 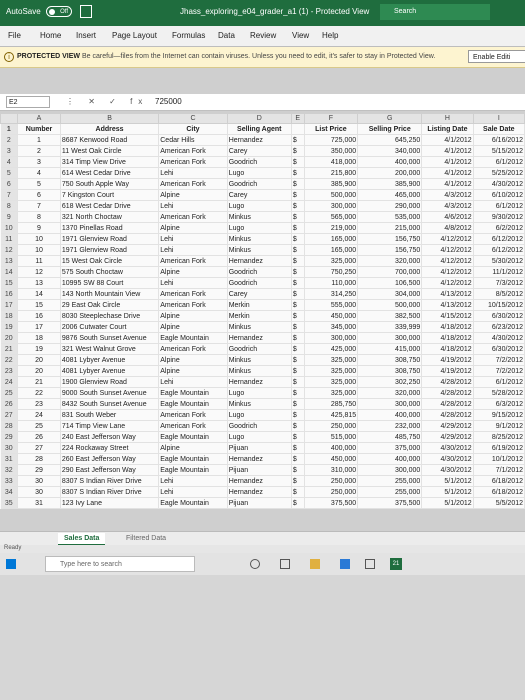 What do you see at coordinates (499, 140) in the screenshot?
I see `cell-sale-date: 6/16/2012` at bounding box center [499, 140].